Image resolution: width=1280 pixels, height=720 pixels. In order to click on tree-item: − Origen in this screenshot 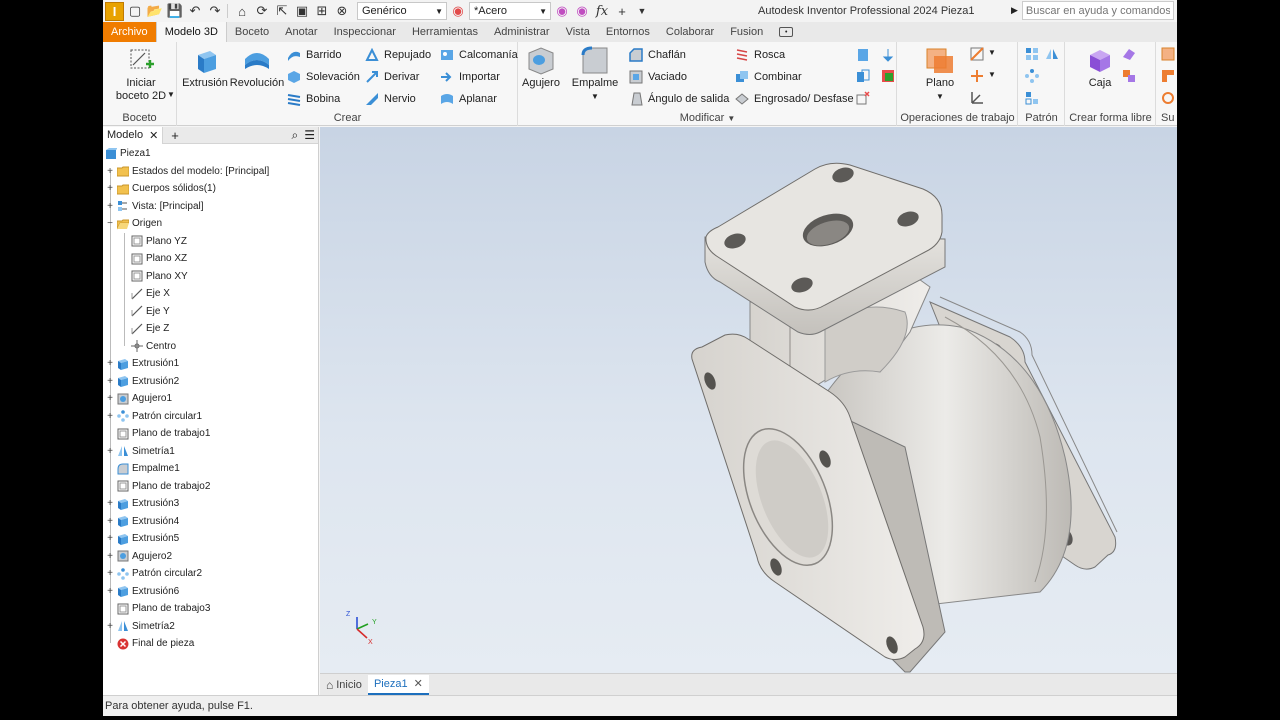, I will do `click(134, 223)`.